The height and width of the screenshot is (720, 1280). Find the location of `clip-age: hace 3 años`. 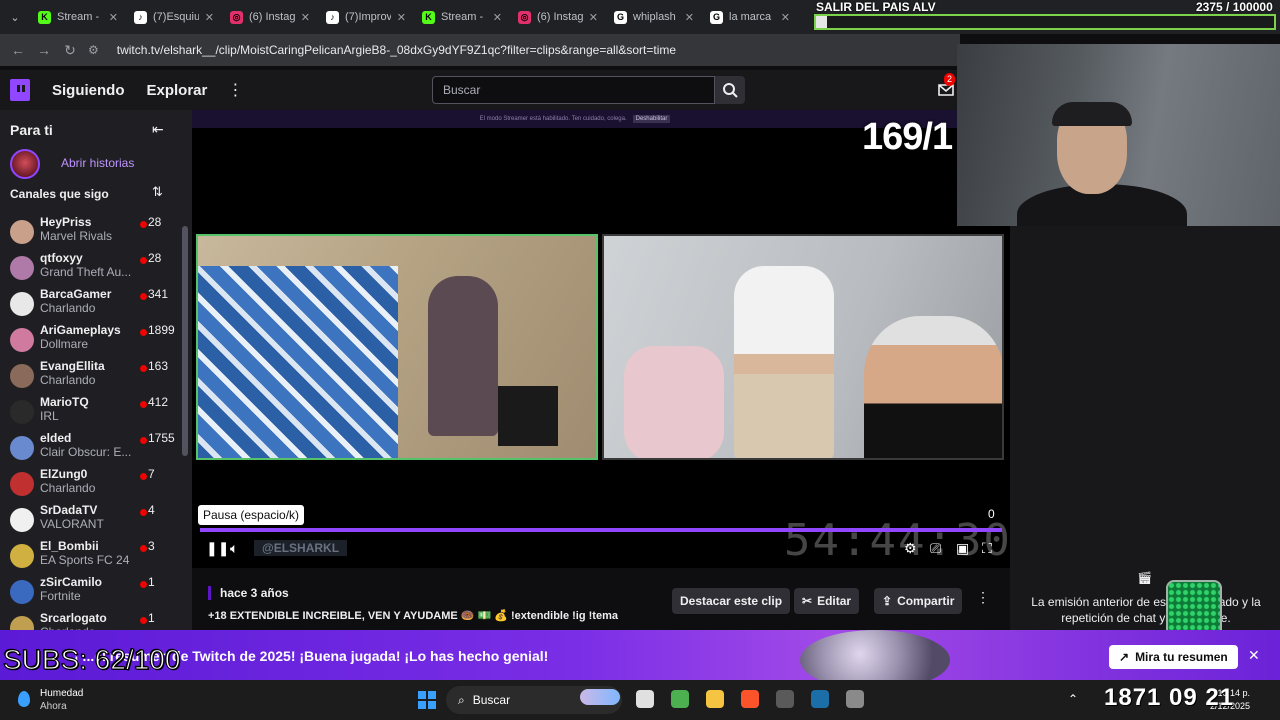

clip-age: hace 3 años is located at coordinates (248, 593).